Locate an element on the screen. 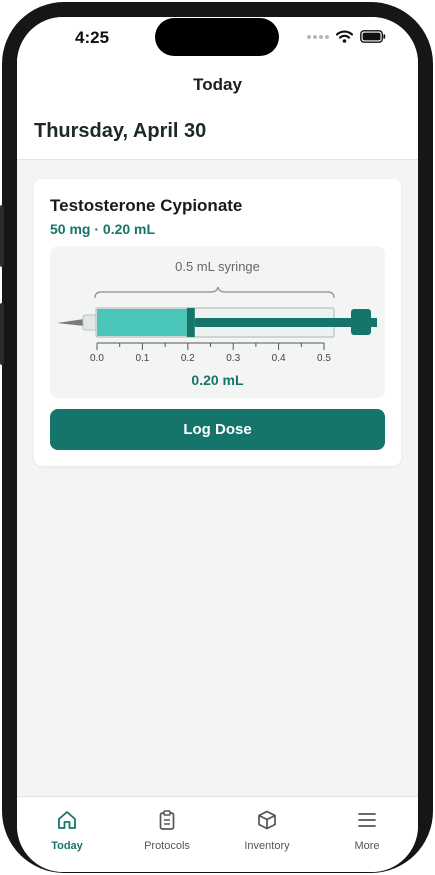  navigation-bar: Today is located at coordinates (217, 83).